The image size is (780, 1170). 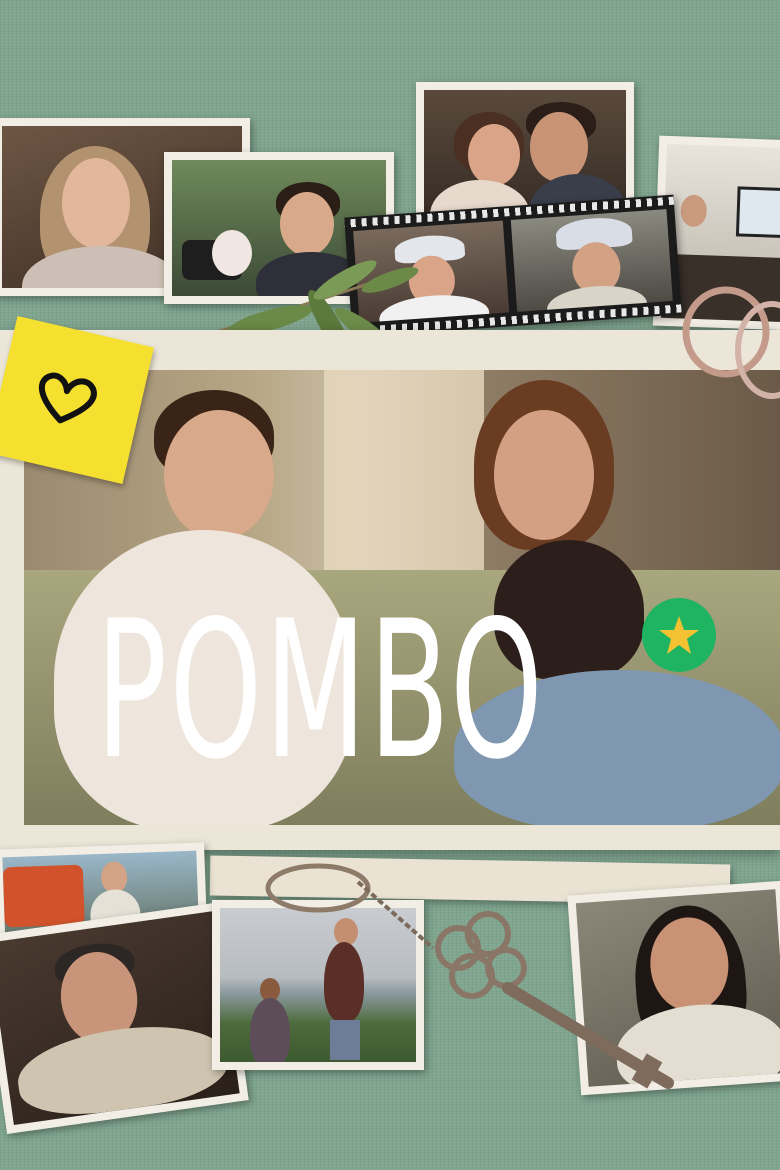 I want to click on poster-title: POMBO, so click(x=321, y=690).